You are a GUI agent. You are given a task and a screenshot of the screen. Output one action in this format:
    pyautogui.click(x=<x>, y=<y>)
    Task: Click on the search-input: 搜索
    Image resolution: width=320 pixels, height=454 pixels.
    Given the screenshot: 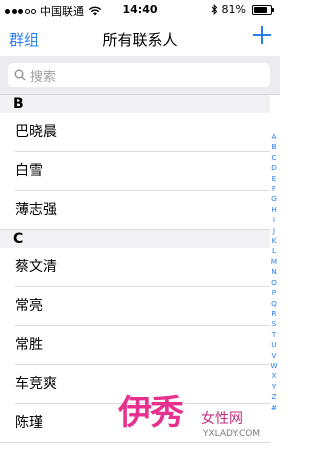 What is the action you would take?
    pyautogui.click(x=139, y=75)
    